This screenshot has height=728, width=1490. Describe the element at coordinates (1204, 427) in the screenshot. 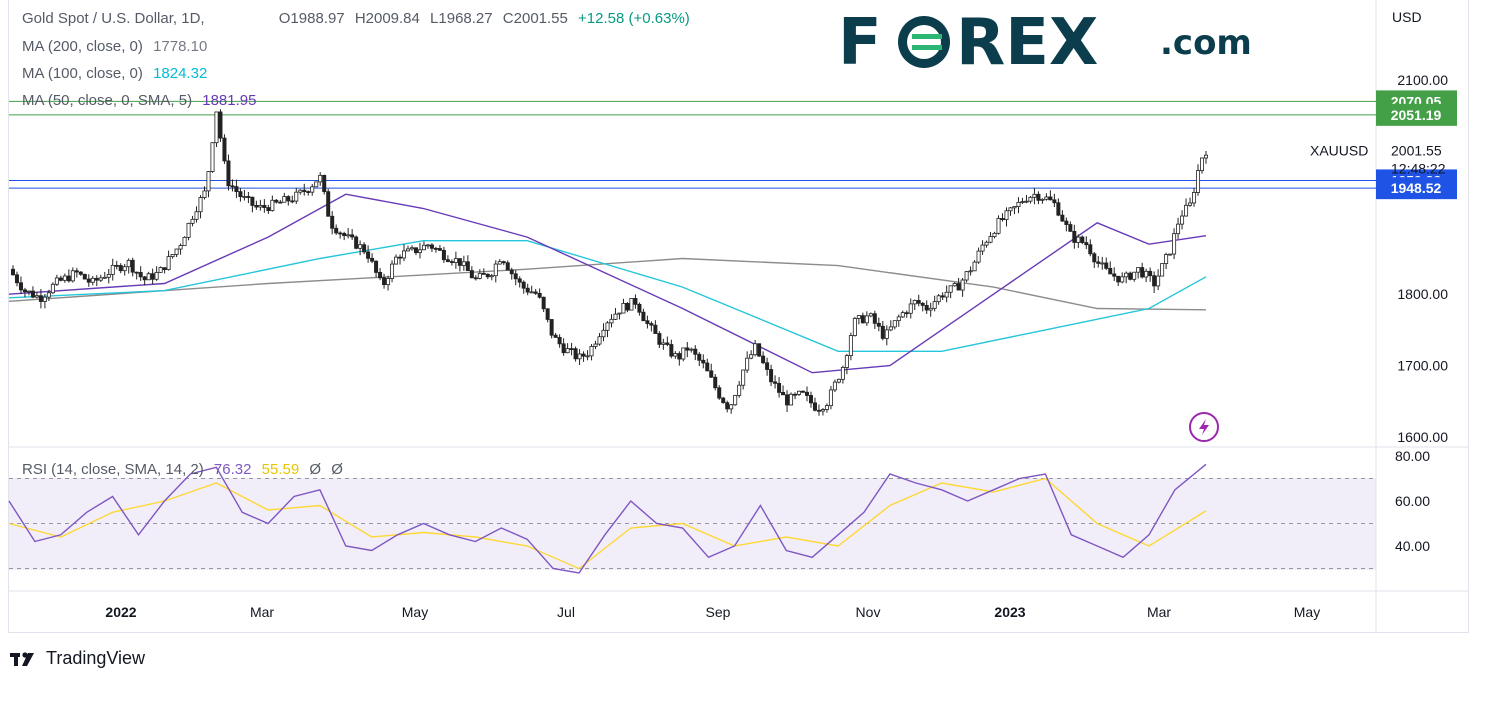

I see `flash-icon` at that location.